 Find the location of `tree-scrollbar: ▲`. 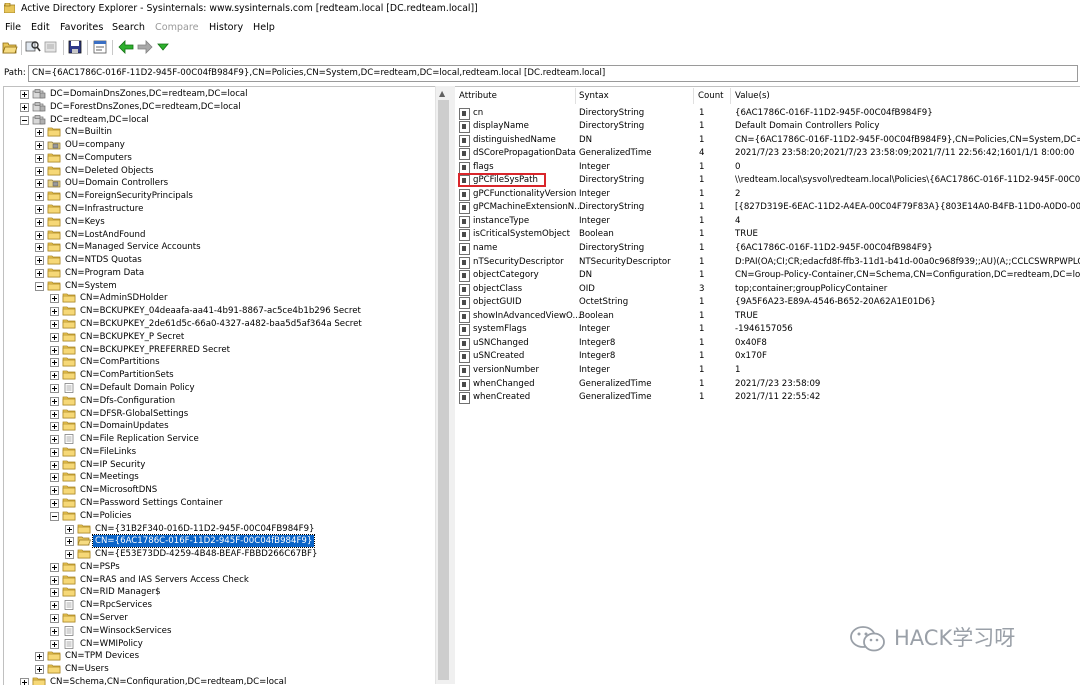

tree-scrollbar: ▲ is located at coordinates (443, 385).